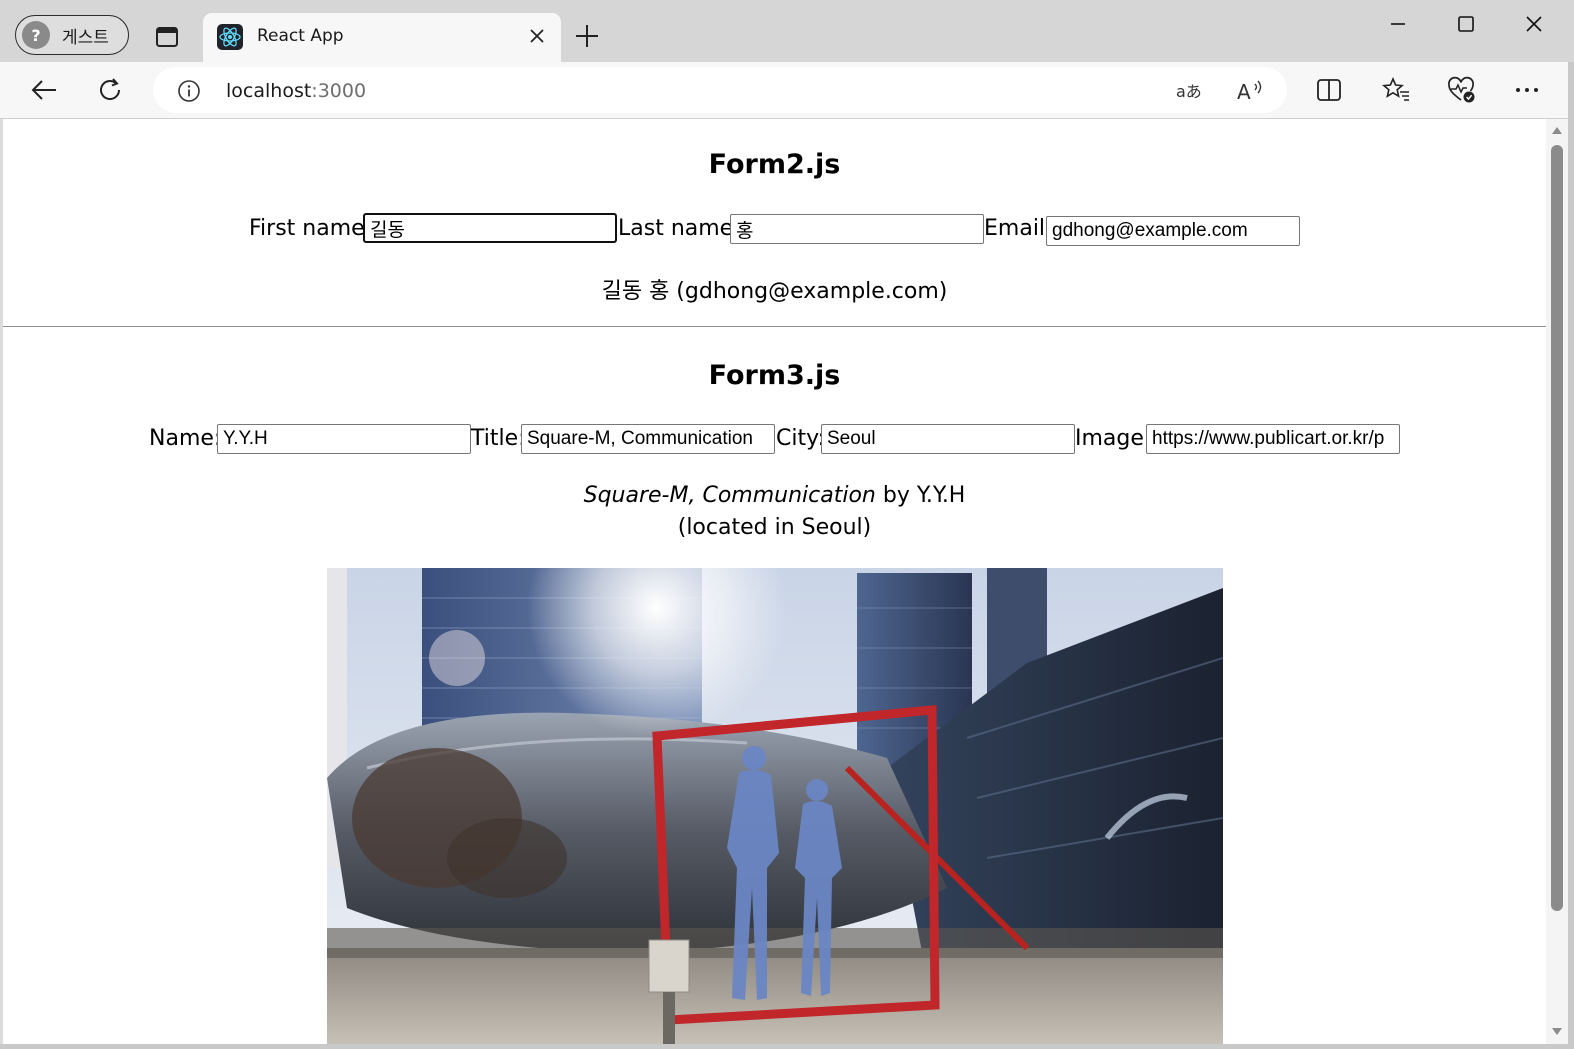 This screenshot has height=1049, width=1574. What do you see at coordinates (300, 36) in the screenshot?
I see `tab-title: React App` at bounding box center [300, 36].